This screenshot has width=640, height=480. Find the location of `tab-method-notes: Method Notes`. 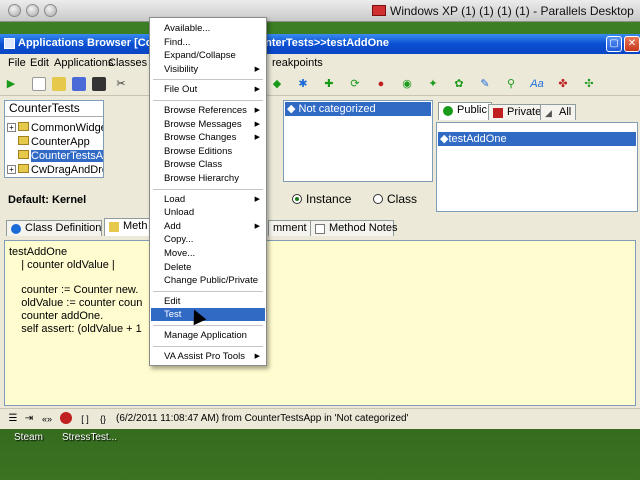

tab-method-notes: Method Notes is located at coordinates (353, 228).